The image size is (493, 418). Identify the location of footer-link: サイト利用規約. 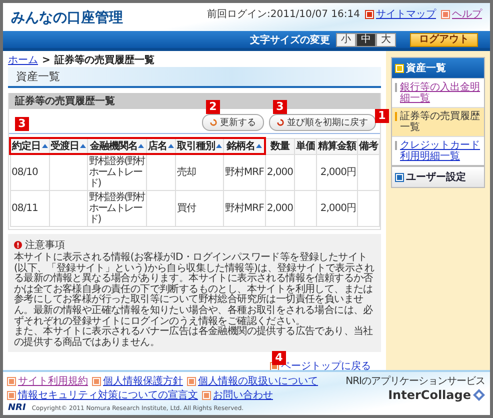
(53, 381).